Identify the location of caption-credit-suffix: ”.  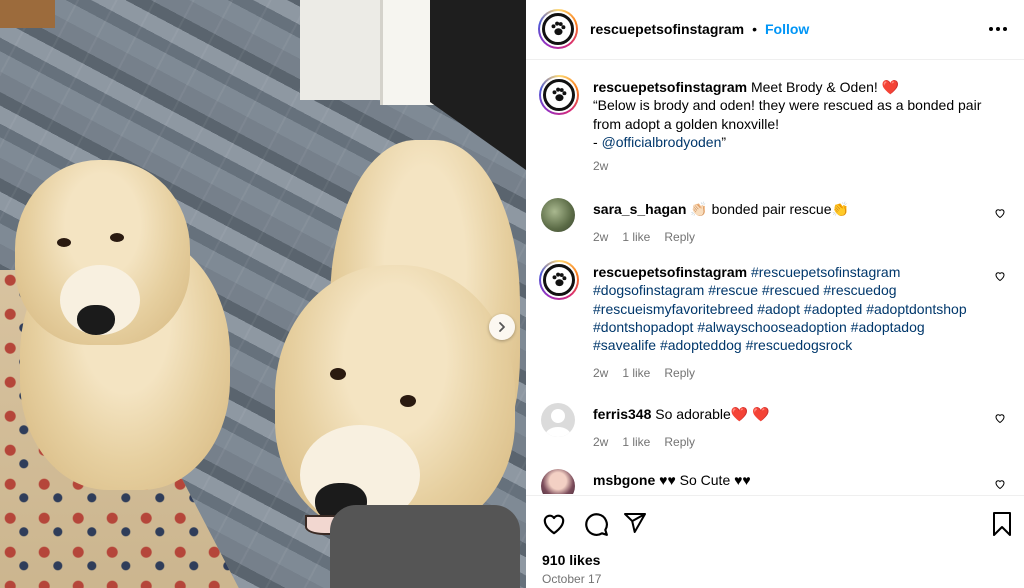
(724, 141).